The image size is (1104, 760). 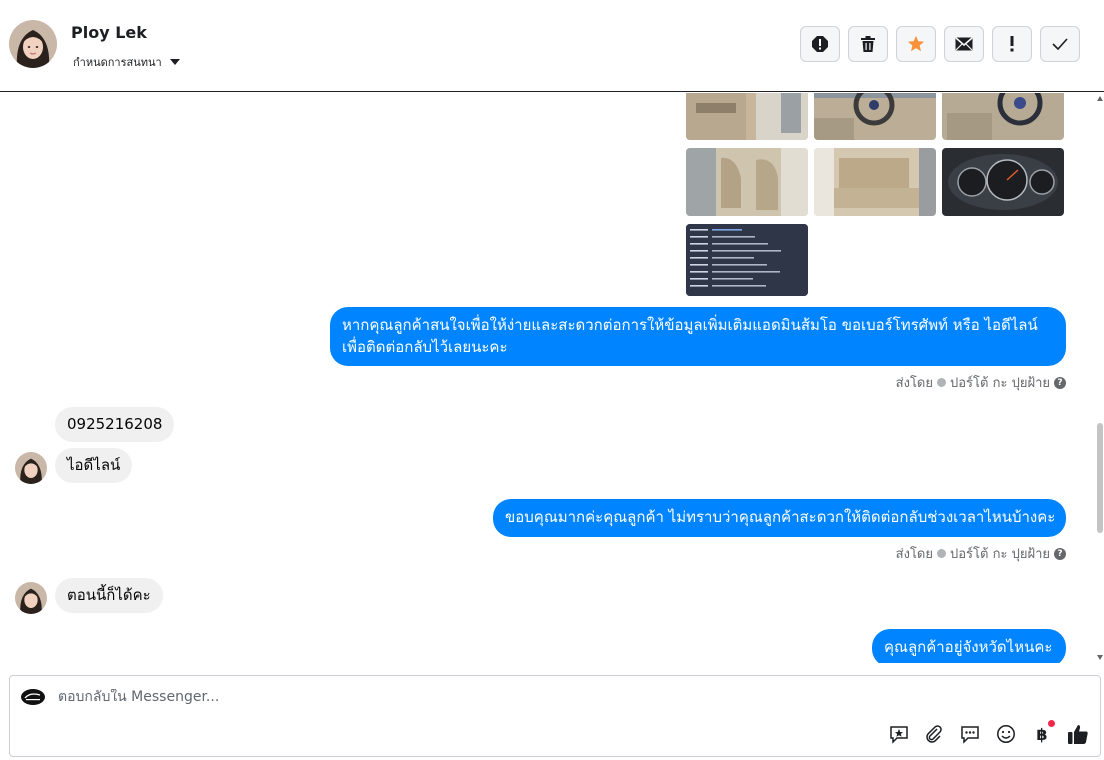 I want to click on mark-important-button, so click(x=1012, y=44).